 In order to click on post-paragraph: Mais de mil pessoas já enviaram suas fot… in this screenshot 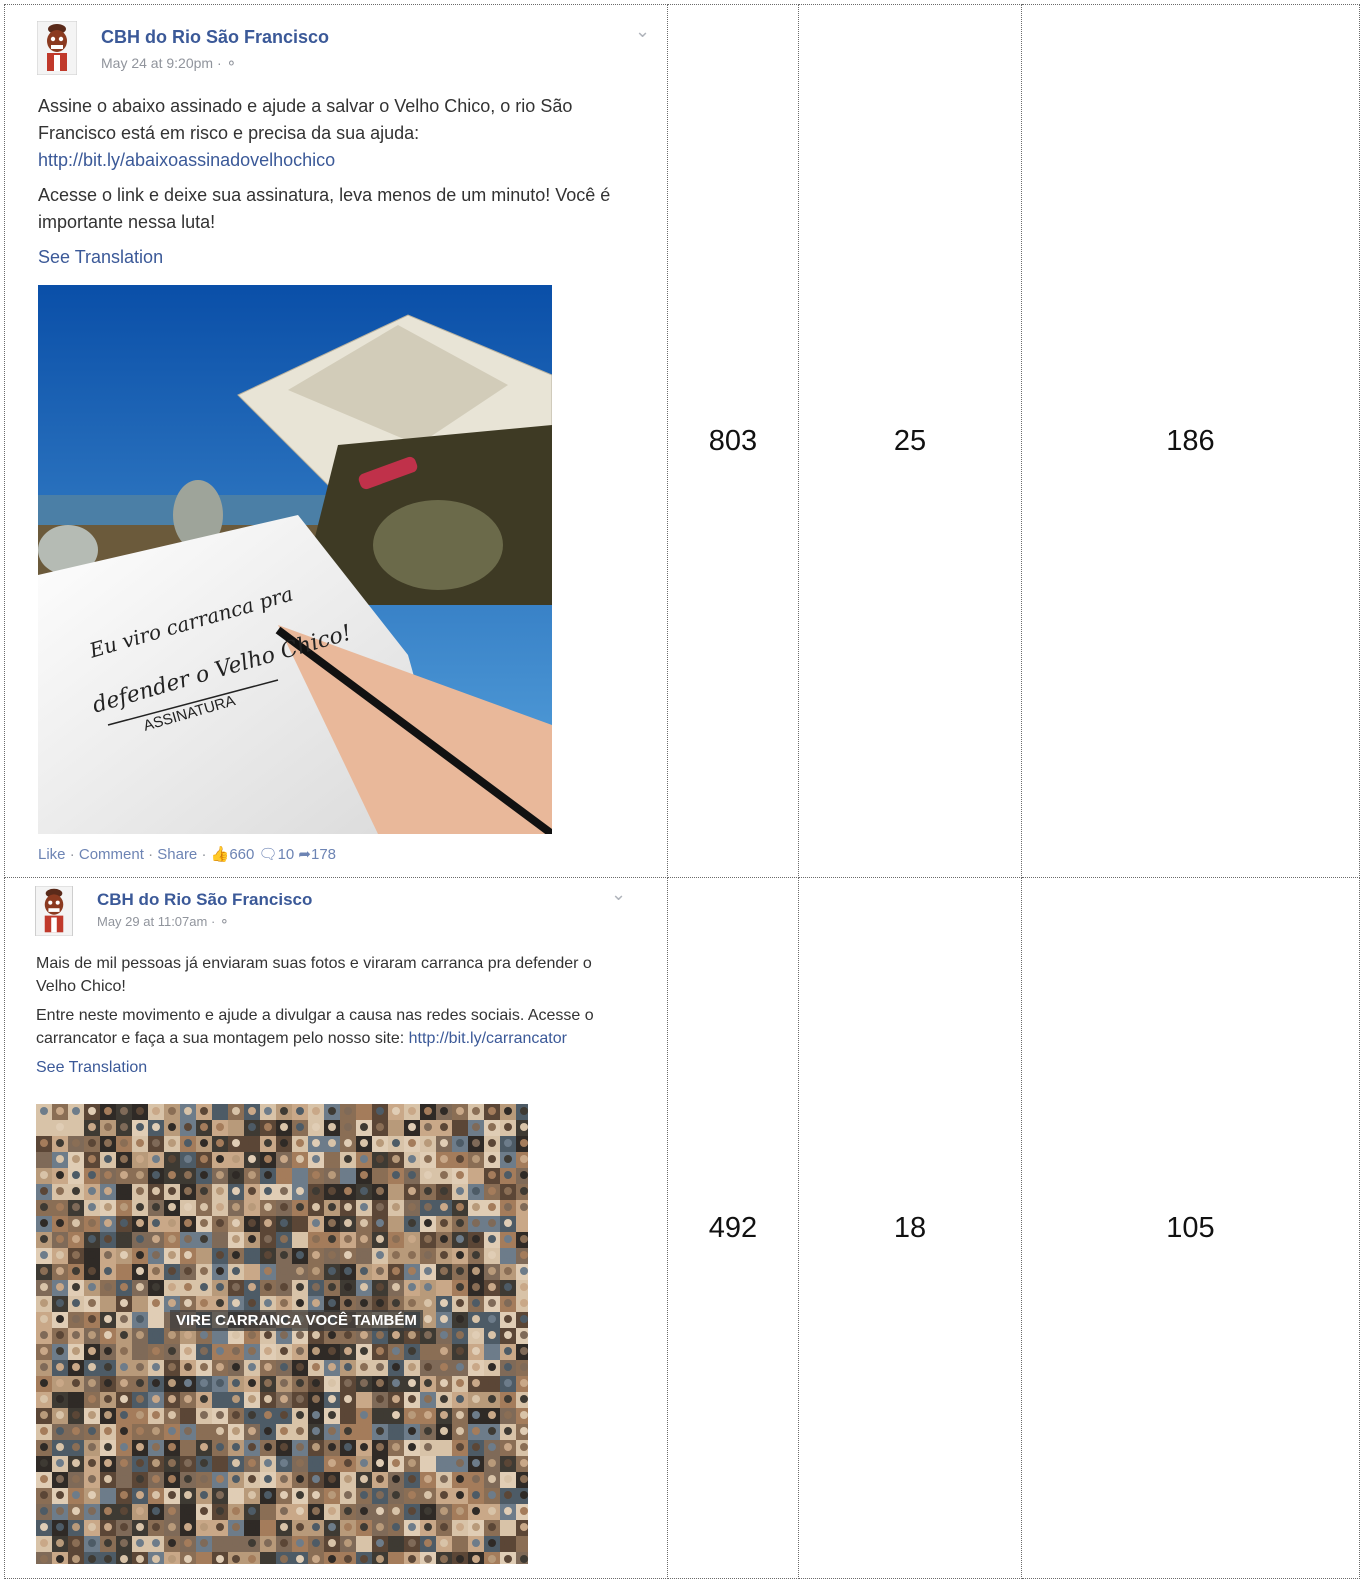, I will do `click(314, 975)`.